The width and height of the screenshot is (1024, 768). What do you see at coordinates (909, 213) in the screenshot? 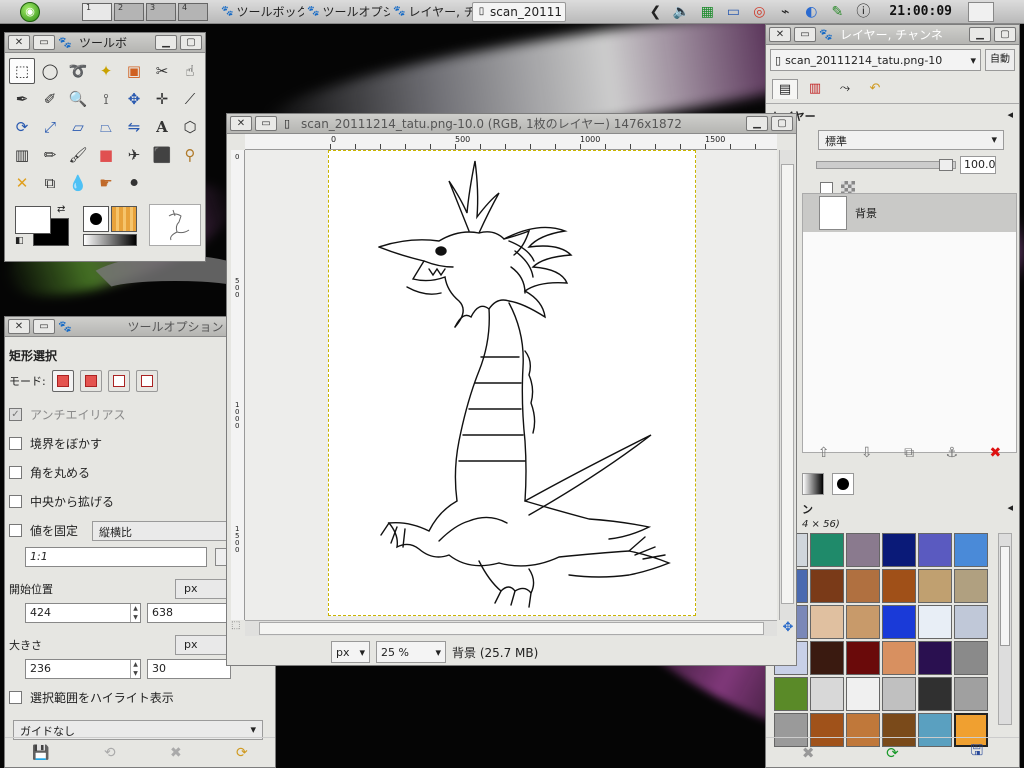
I see `layer-row: 背景` at bounding box center [909, 213].